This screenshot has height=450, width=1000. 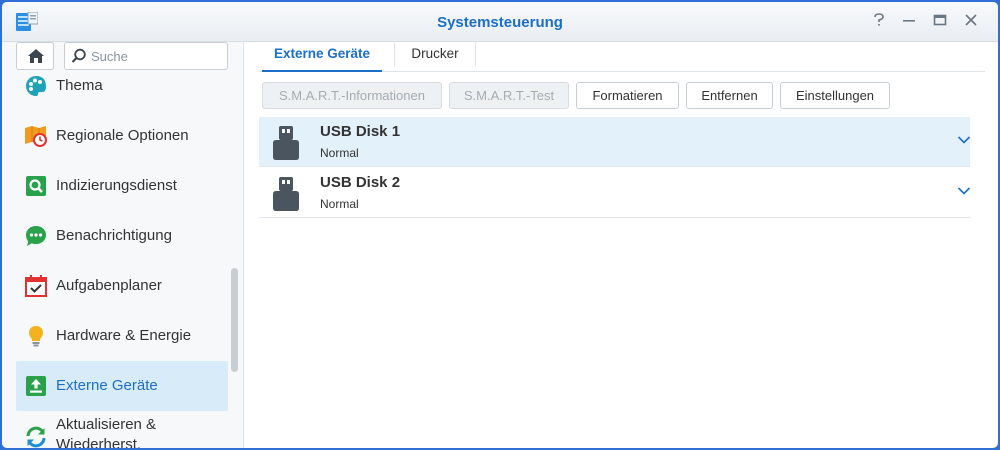 What do you see at coordinates (116, 185) in the screenshot?
I see `sidebar-item-label: Indizierungsdienst` at bounding box center [116, 185].